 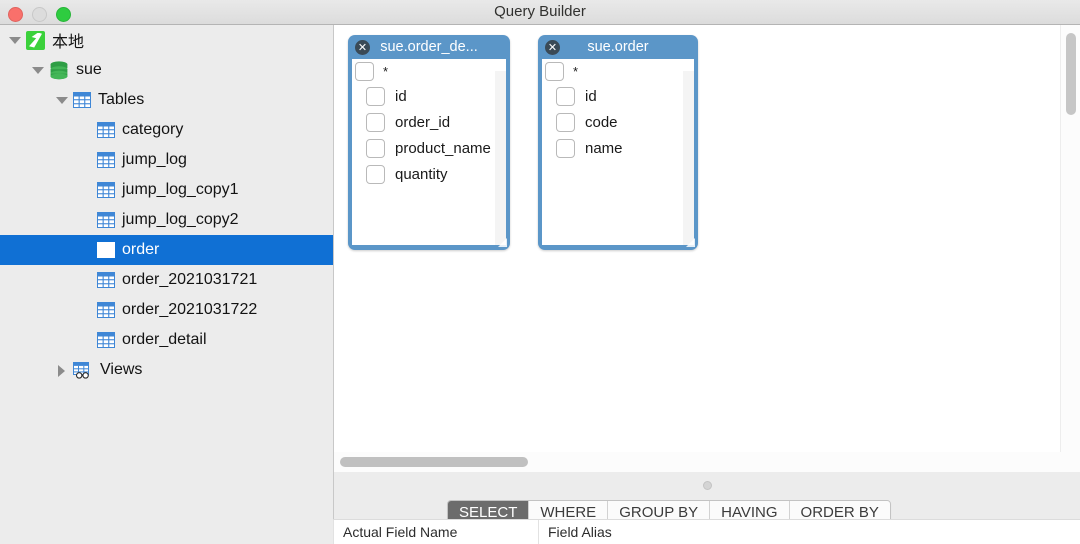 I want to click on chevron-right-icon, so click(x=62, y=370).